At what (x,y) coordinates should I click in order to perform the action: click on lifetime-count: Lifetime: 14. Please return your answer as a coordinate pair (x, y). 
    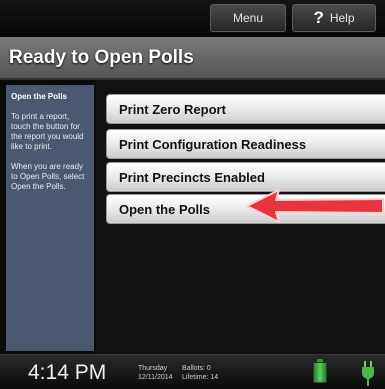
    Looking at the image, I should click on (200, 377).